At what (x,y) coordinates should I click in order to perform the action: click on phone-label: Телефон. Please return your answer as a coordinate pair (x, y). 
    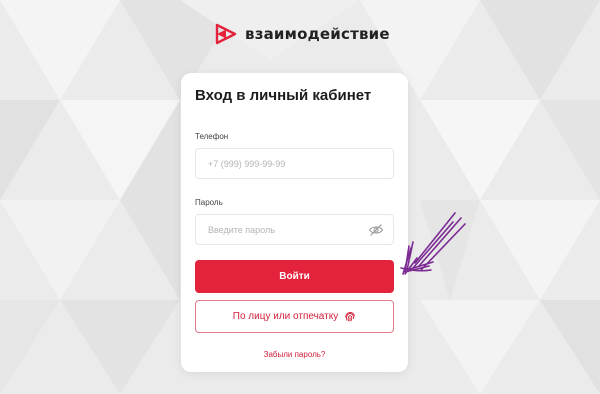
    Looking at the image, I should click on (212, 136).